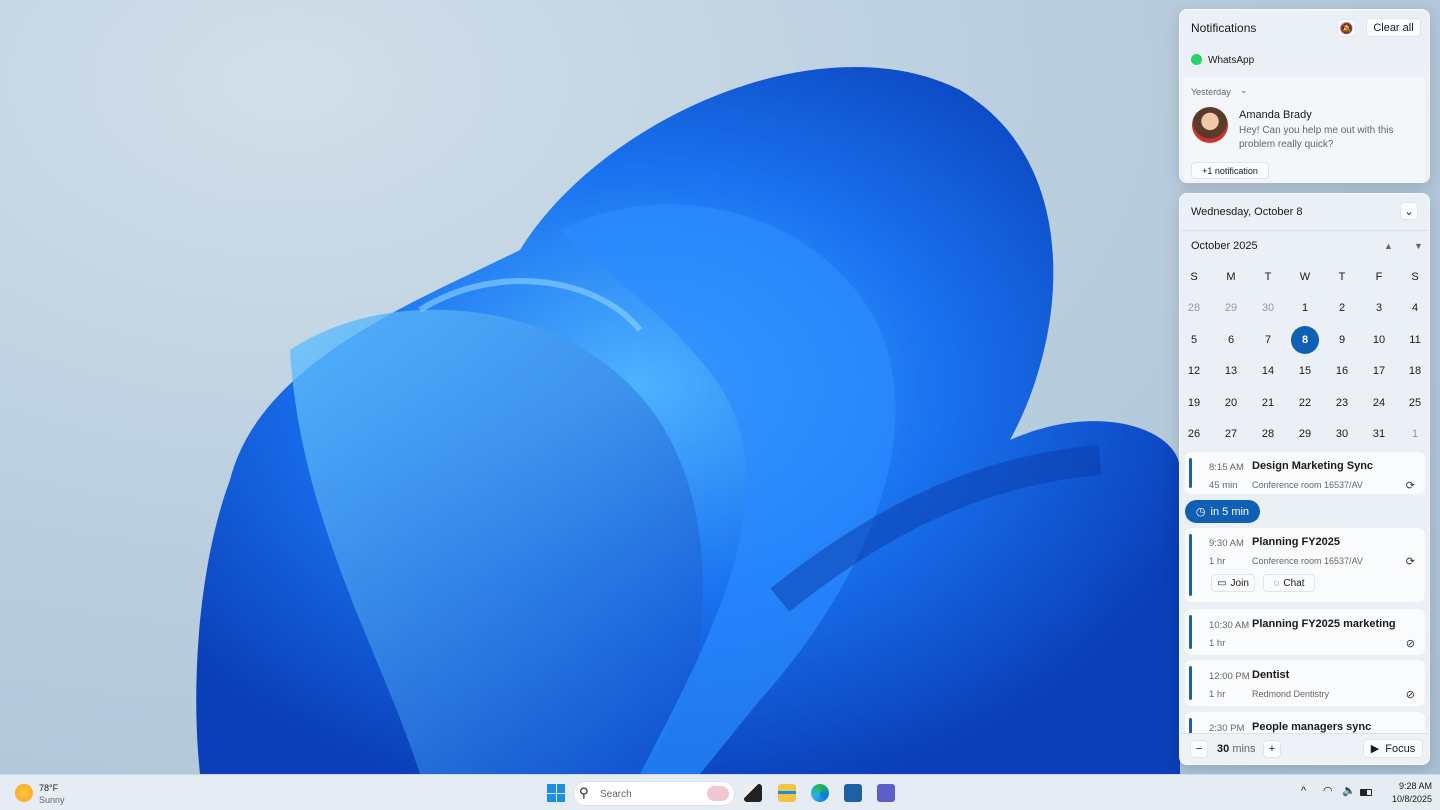 This screenshot has height=810, width=1440. Describe the element at coordinates (1196, 59) in the screenshot. I see `whatsapp-icon` at that location.